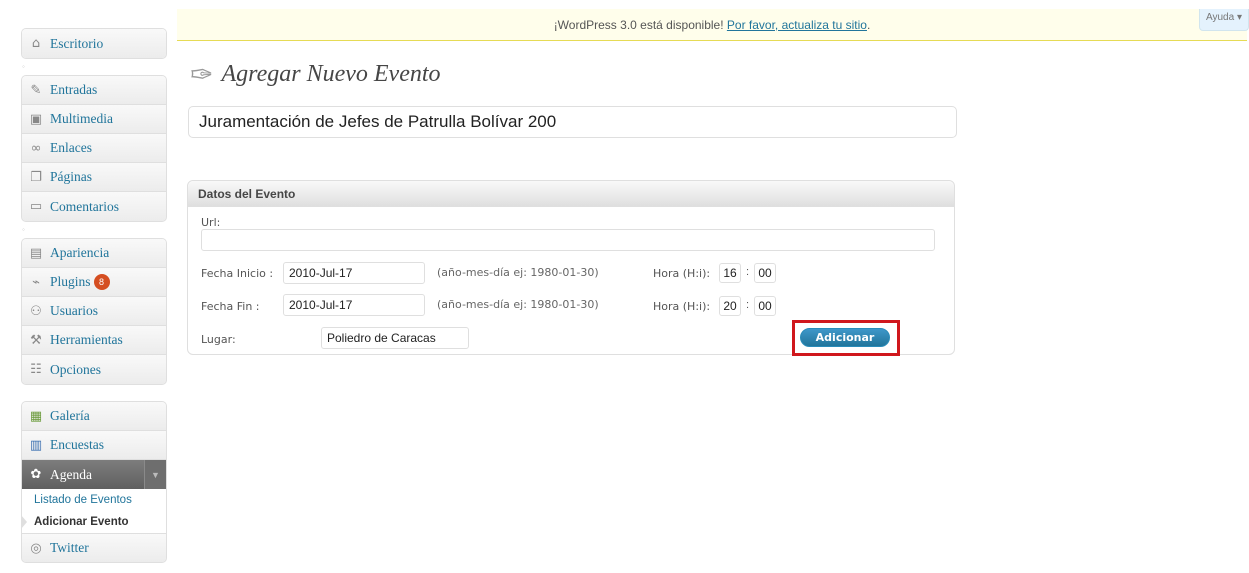 The image size is (1249, 573). Describe the element at coordinates (74, 89) in the screenshot. I see `menu-label: Entradas` at that location.